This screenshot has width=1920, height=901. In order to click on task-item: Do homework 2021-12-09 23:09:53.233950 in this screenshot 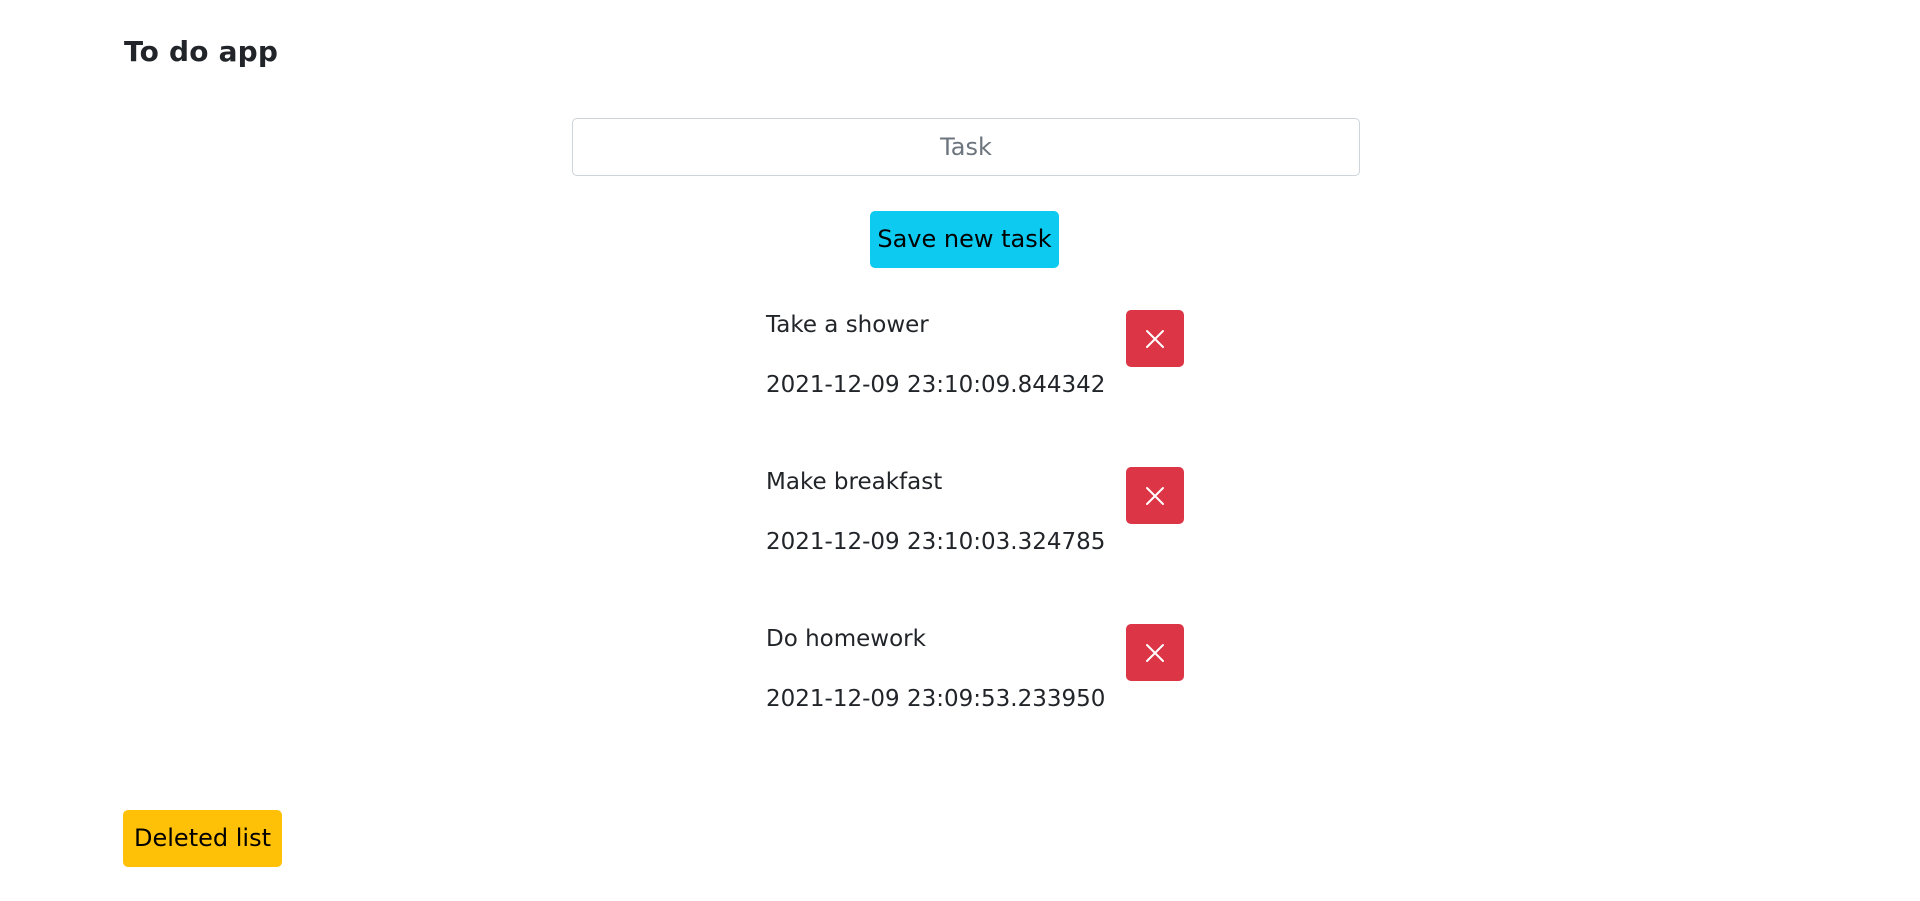, I will do `click(976, 684)`.